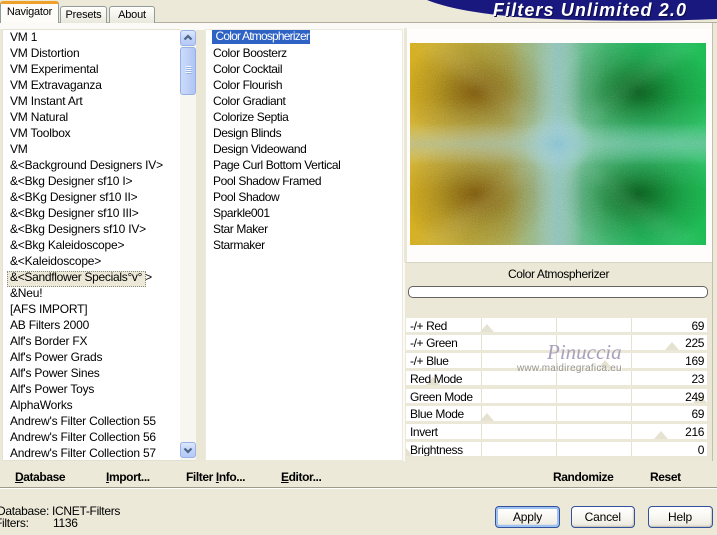 The width and height of the screenshot is (717, 535). Describe the element at coordinates (590, 10) in the screenshot. I see `svg-text: Filters Unlimited 2.0` at that location.